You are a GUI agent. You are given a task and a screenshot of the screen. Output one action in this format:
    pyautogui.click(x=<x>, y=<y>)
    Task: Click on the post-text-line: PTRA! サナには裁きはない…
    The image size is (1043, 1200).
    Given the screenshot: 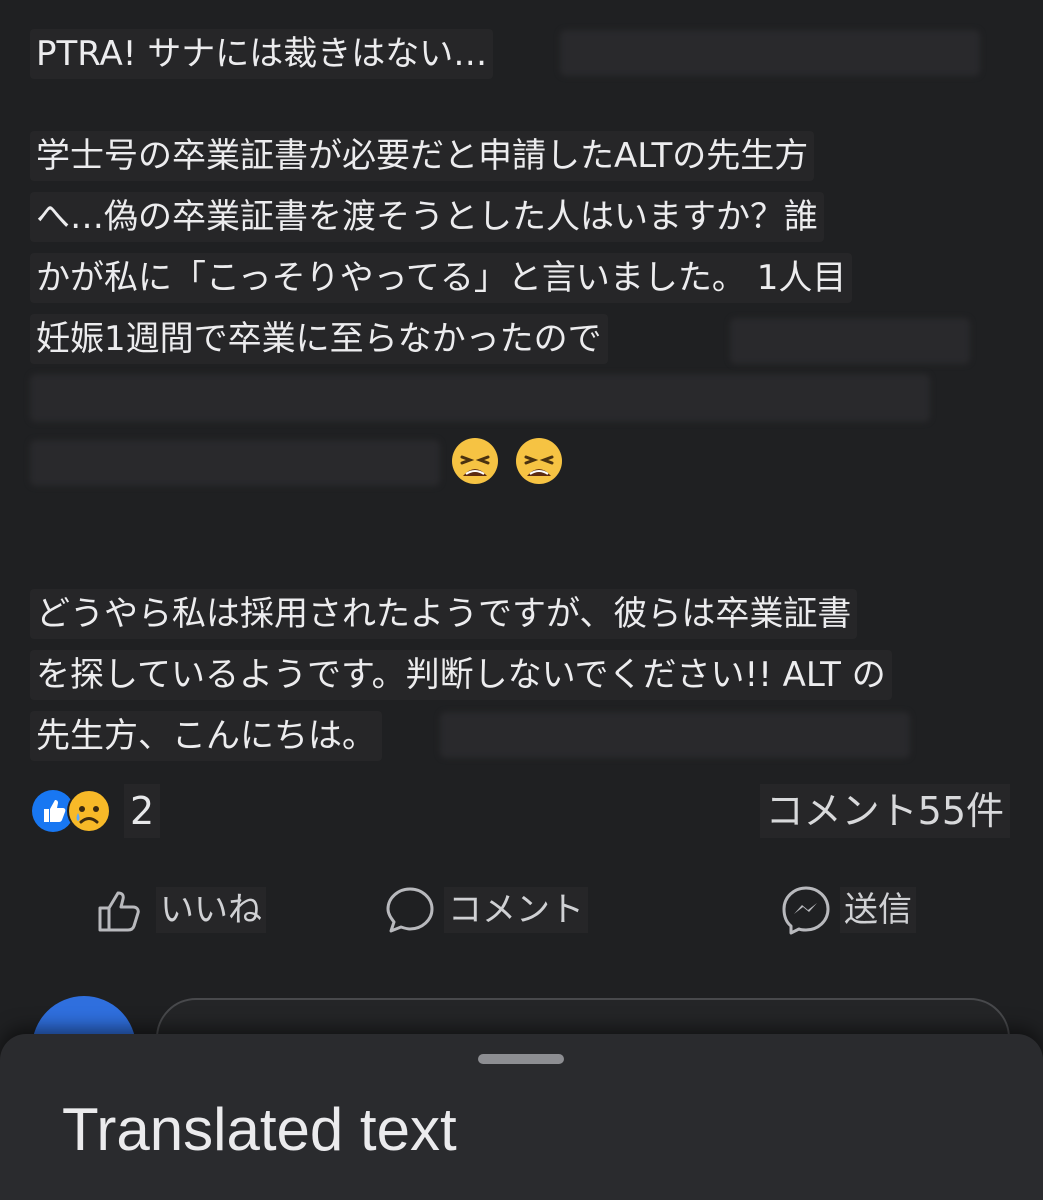 What is the action you would take?
    pyautogui.click(x=262, y=54)
    